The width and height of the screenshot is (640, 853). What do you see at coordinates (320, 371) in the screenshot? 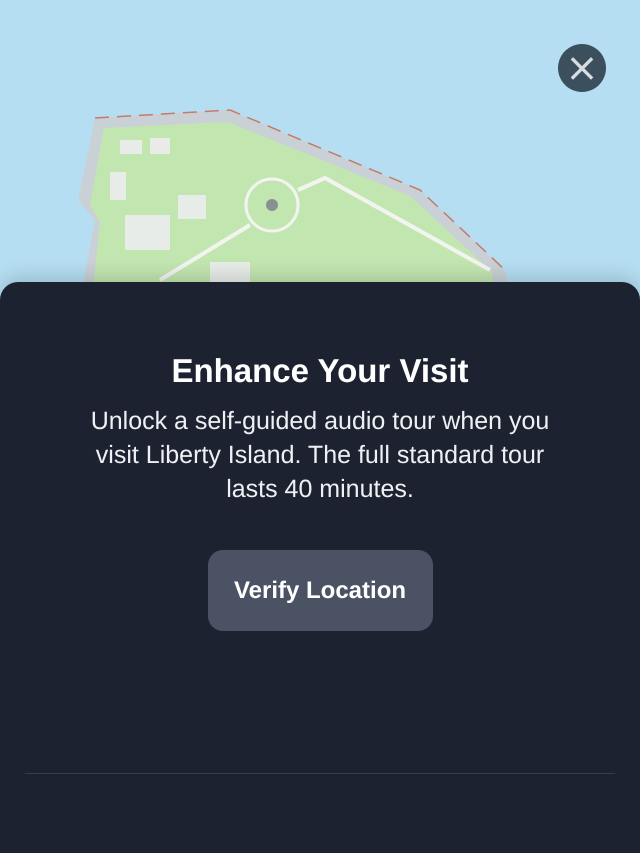
I see `sheet-title: Enhance Your Visit` at bounding box center [320, 371].